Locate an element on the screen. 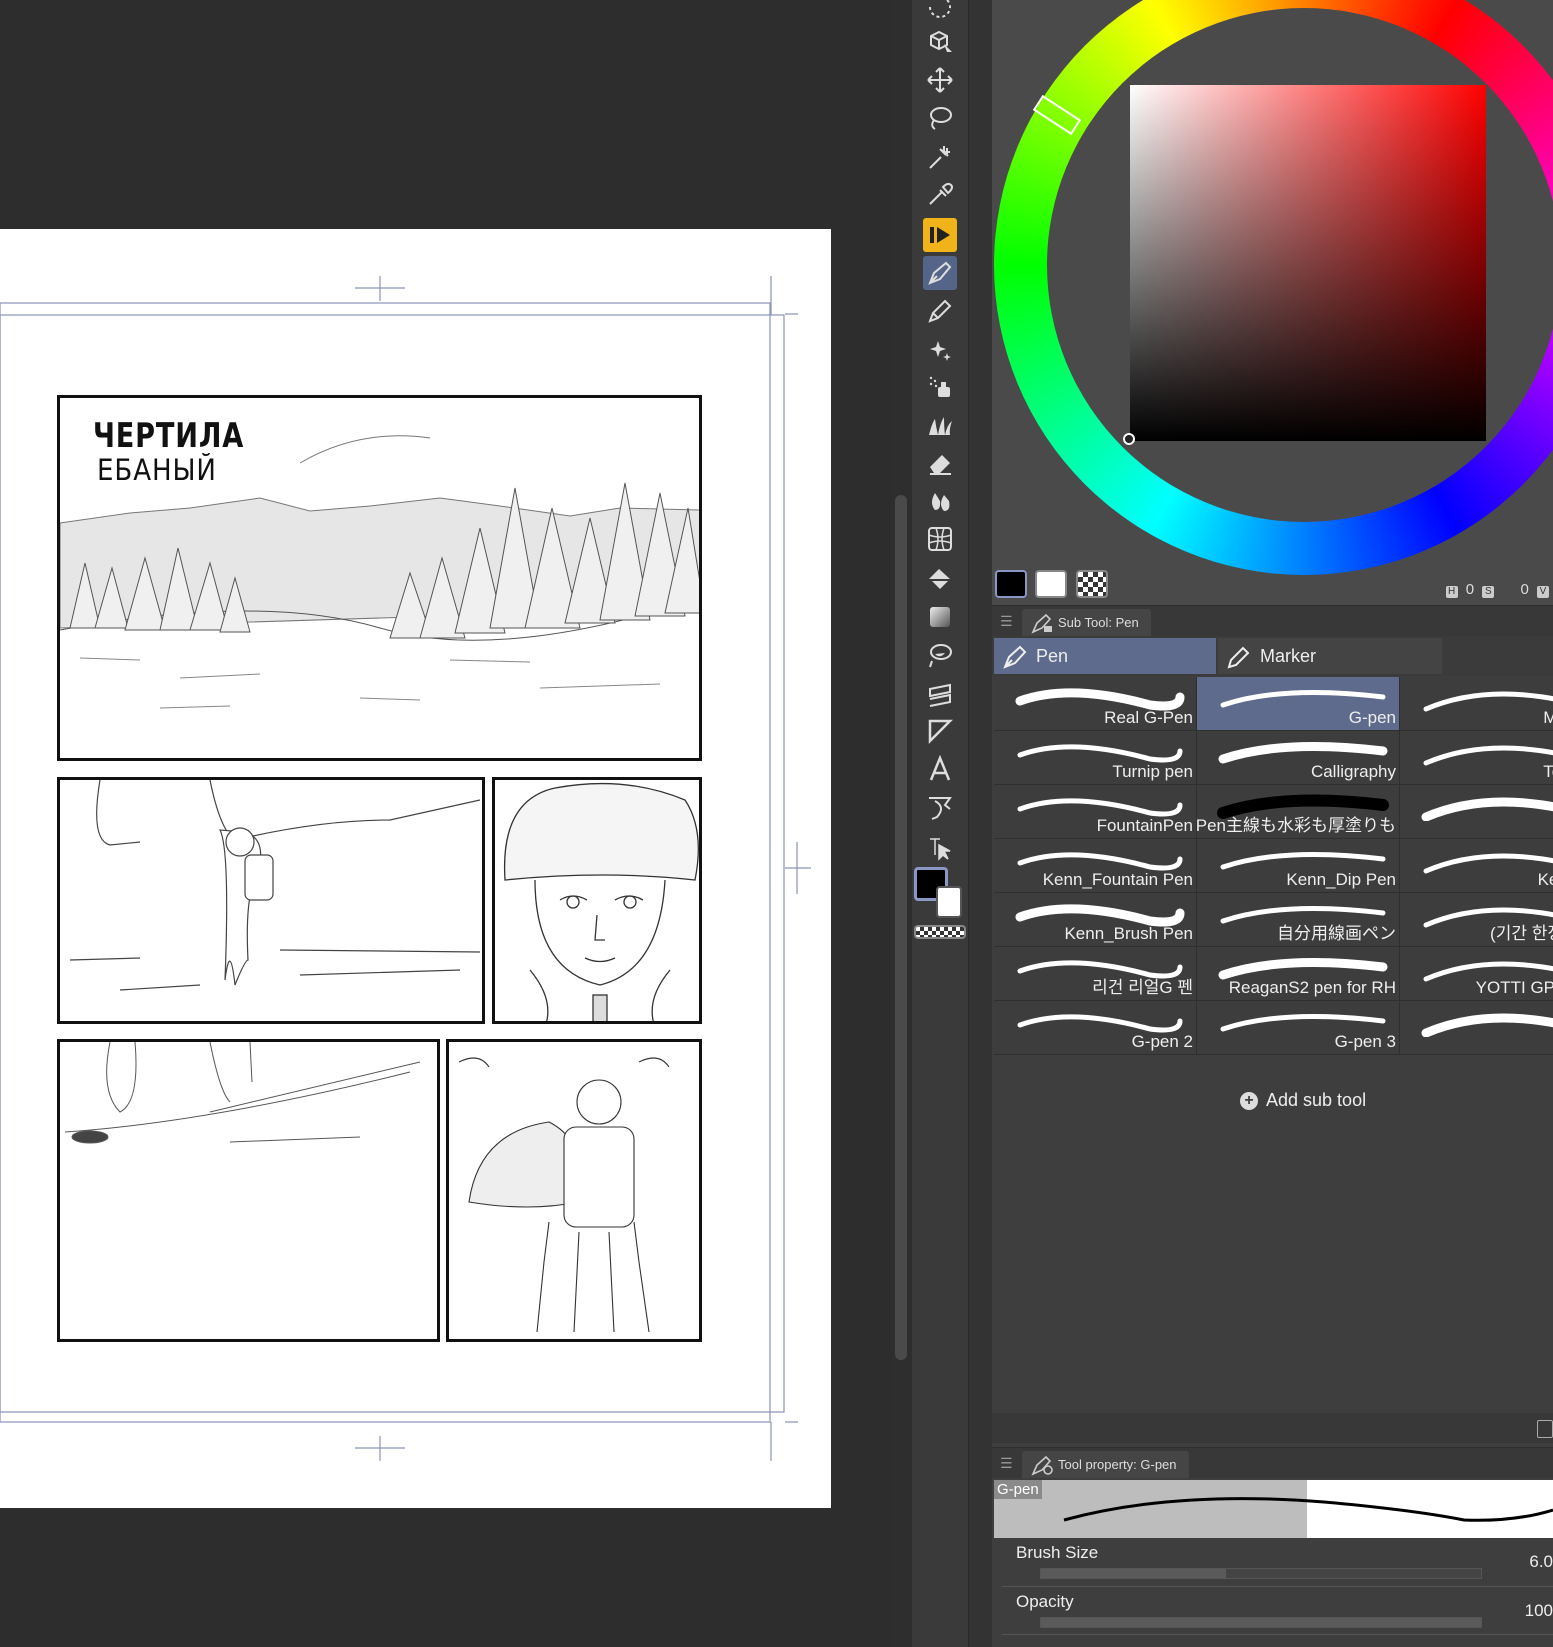  gradient-icon is located at coordinates (940, 617).